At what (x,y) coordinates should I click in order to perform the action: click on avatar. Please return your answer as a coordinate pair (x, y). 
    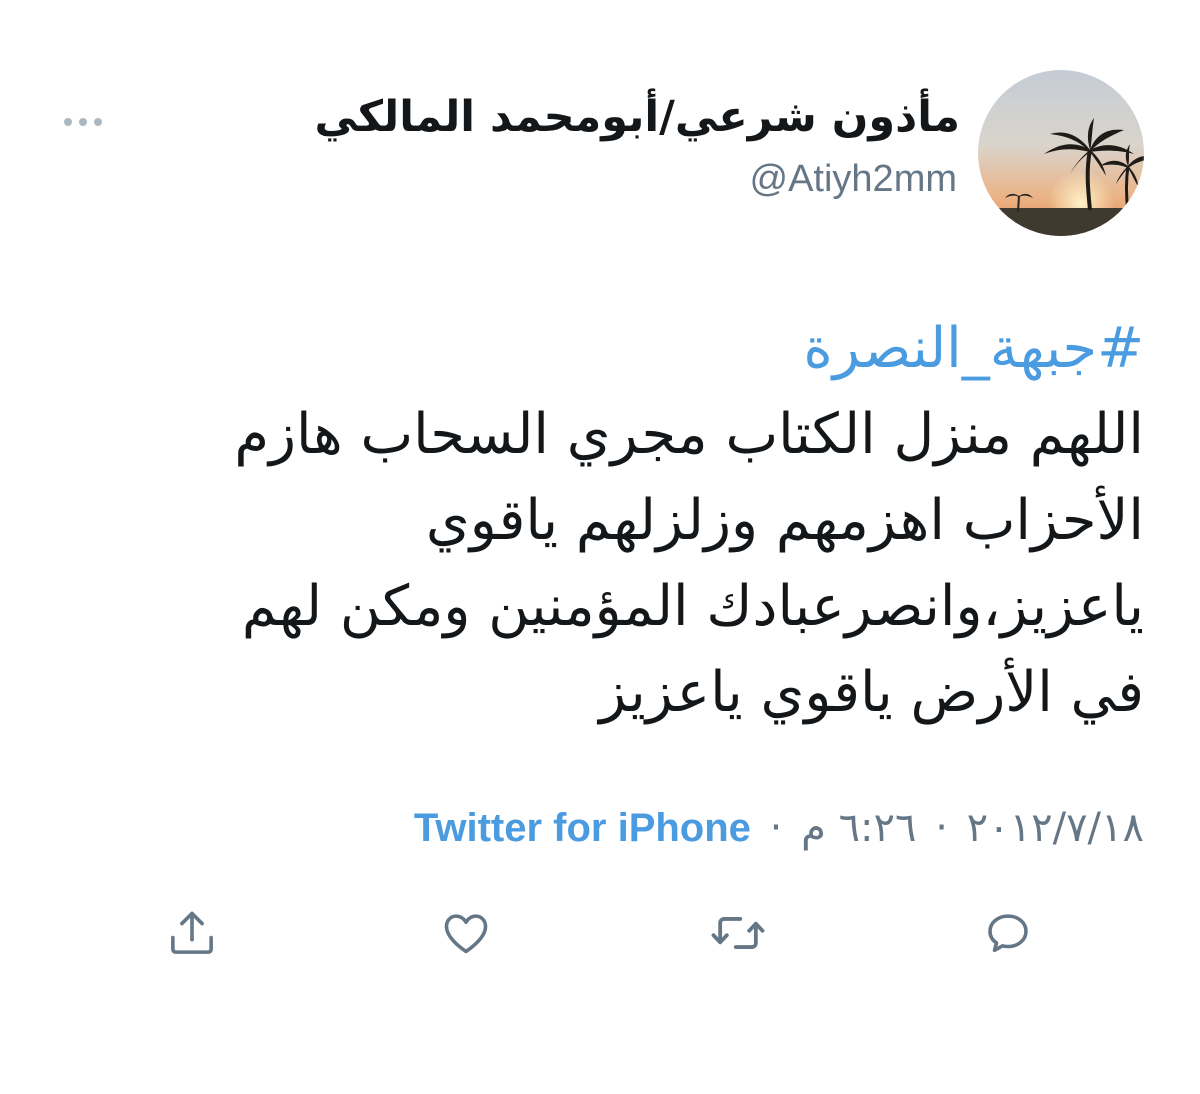
    Looking at the image, I should click on (1061, 153).